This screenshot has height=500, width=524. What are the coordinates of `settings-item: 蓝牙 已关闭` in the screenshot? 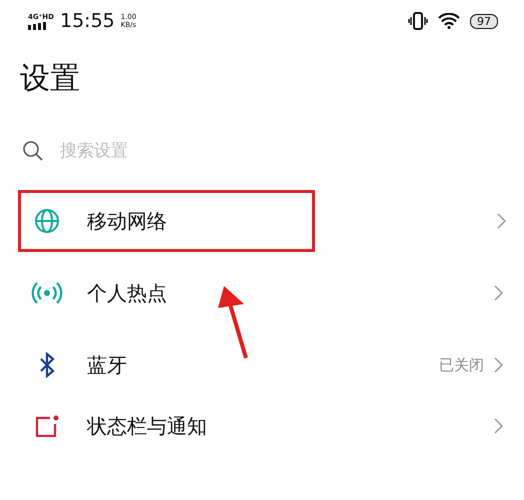 It's located at (262, 365).